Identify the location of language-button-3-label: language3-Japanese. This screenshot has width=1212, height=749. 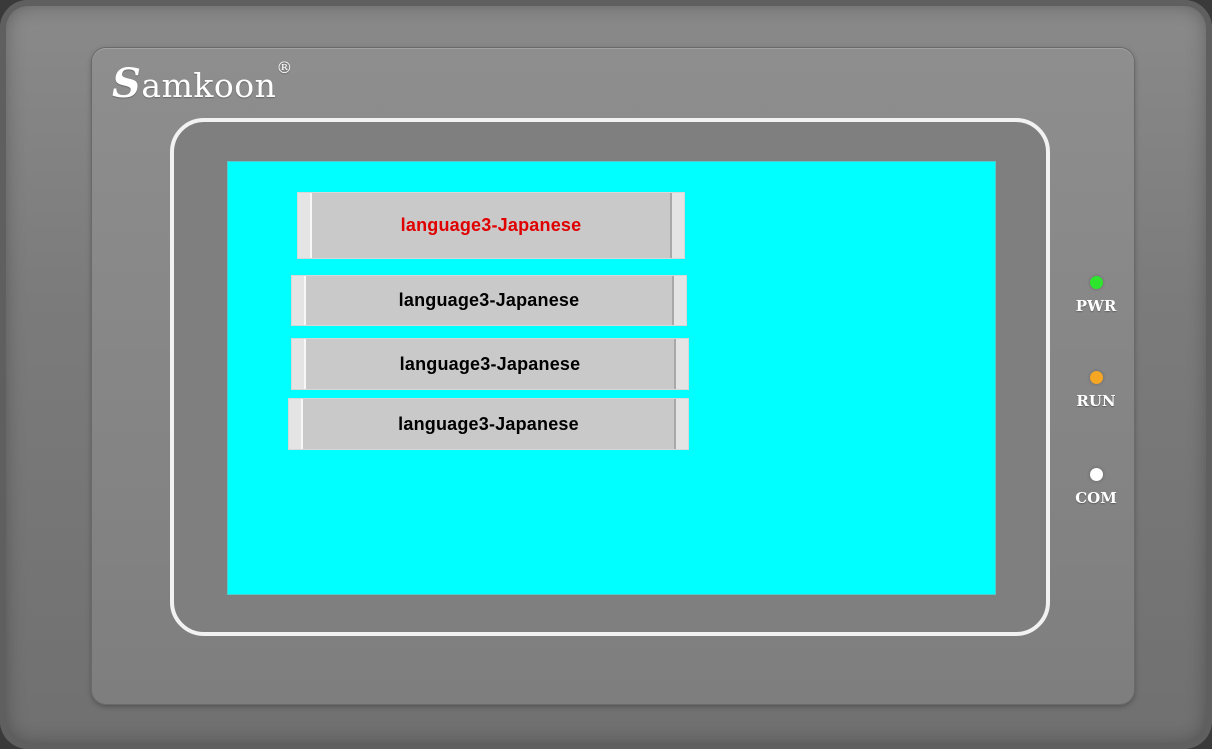
(490, 363).